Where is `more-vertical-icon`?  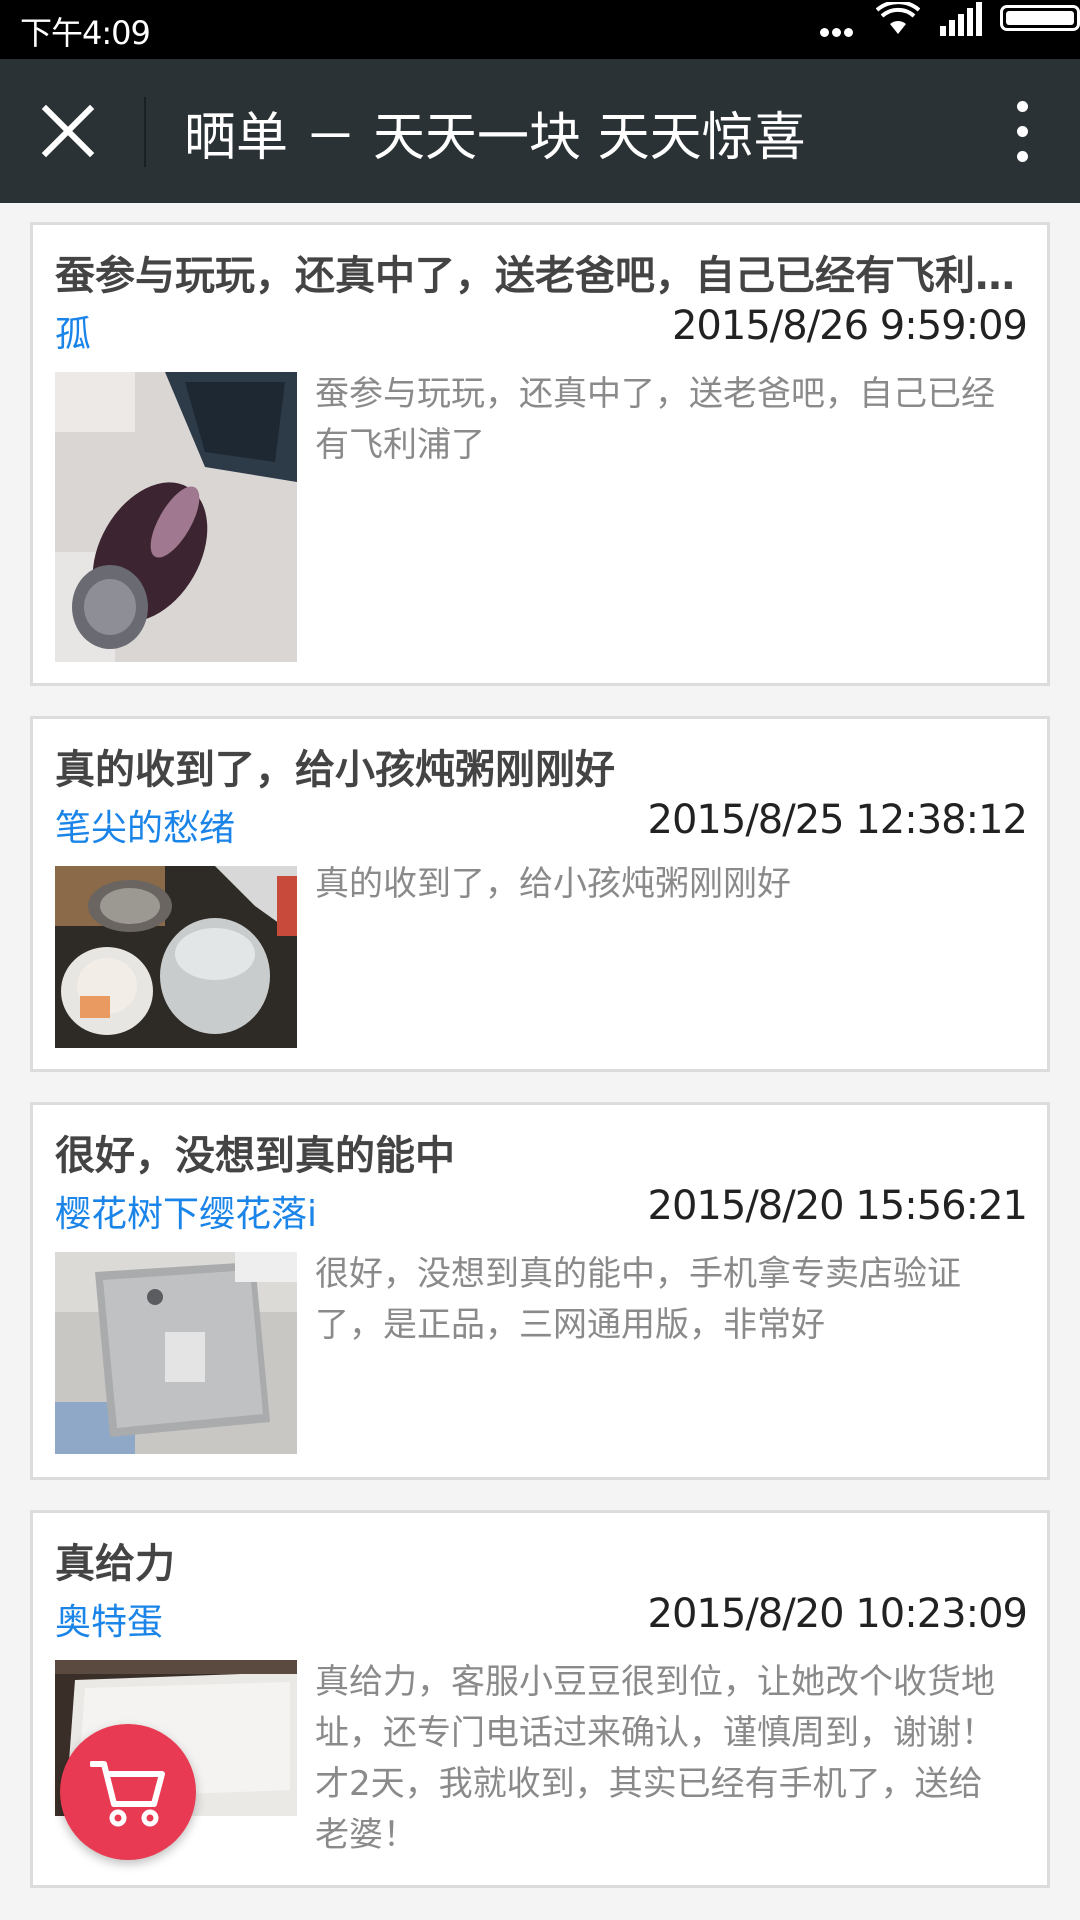
more-vertical-icon is located at coordinates (1022, 132).